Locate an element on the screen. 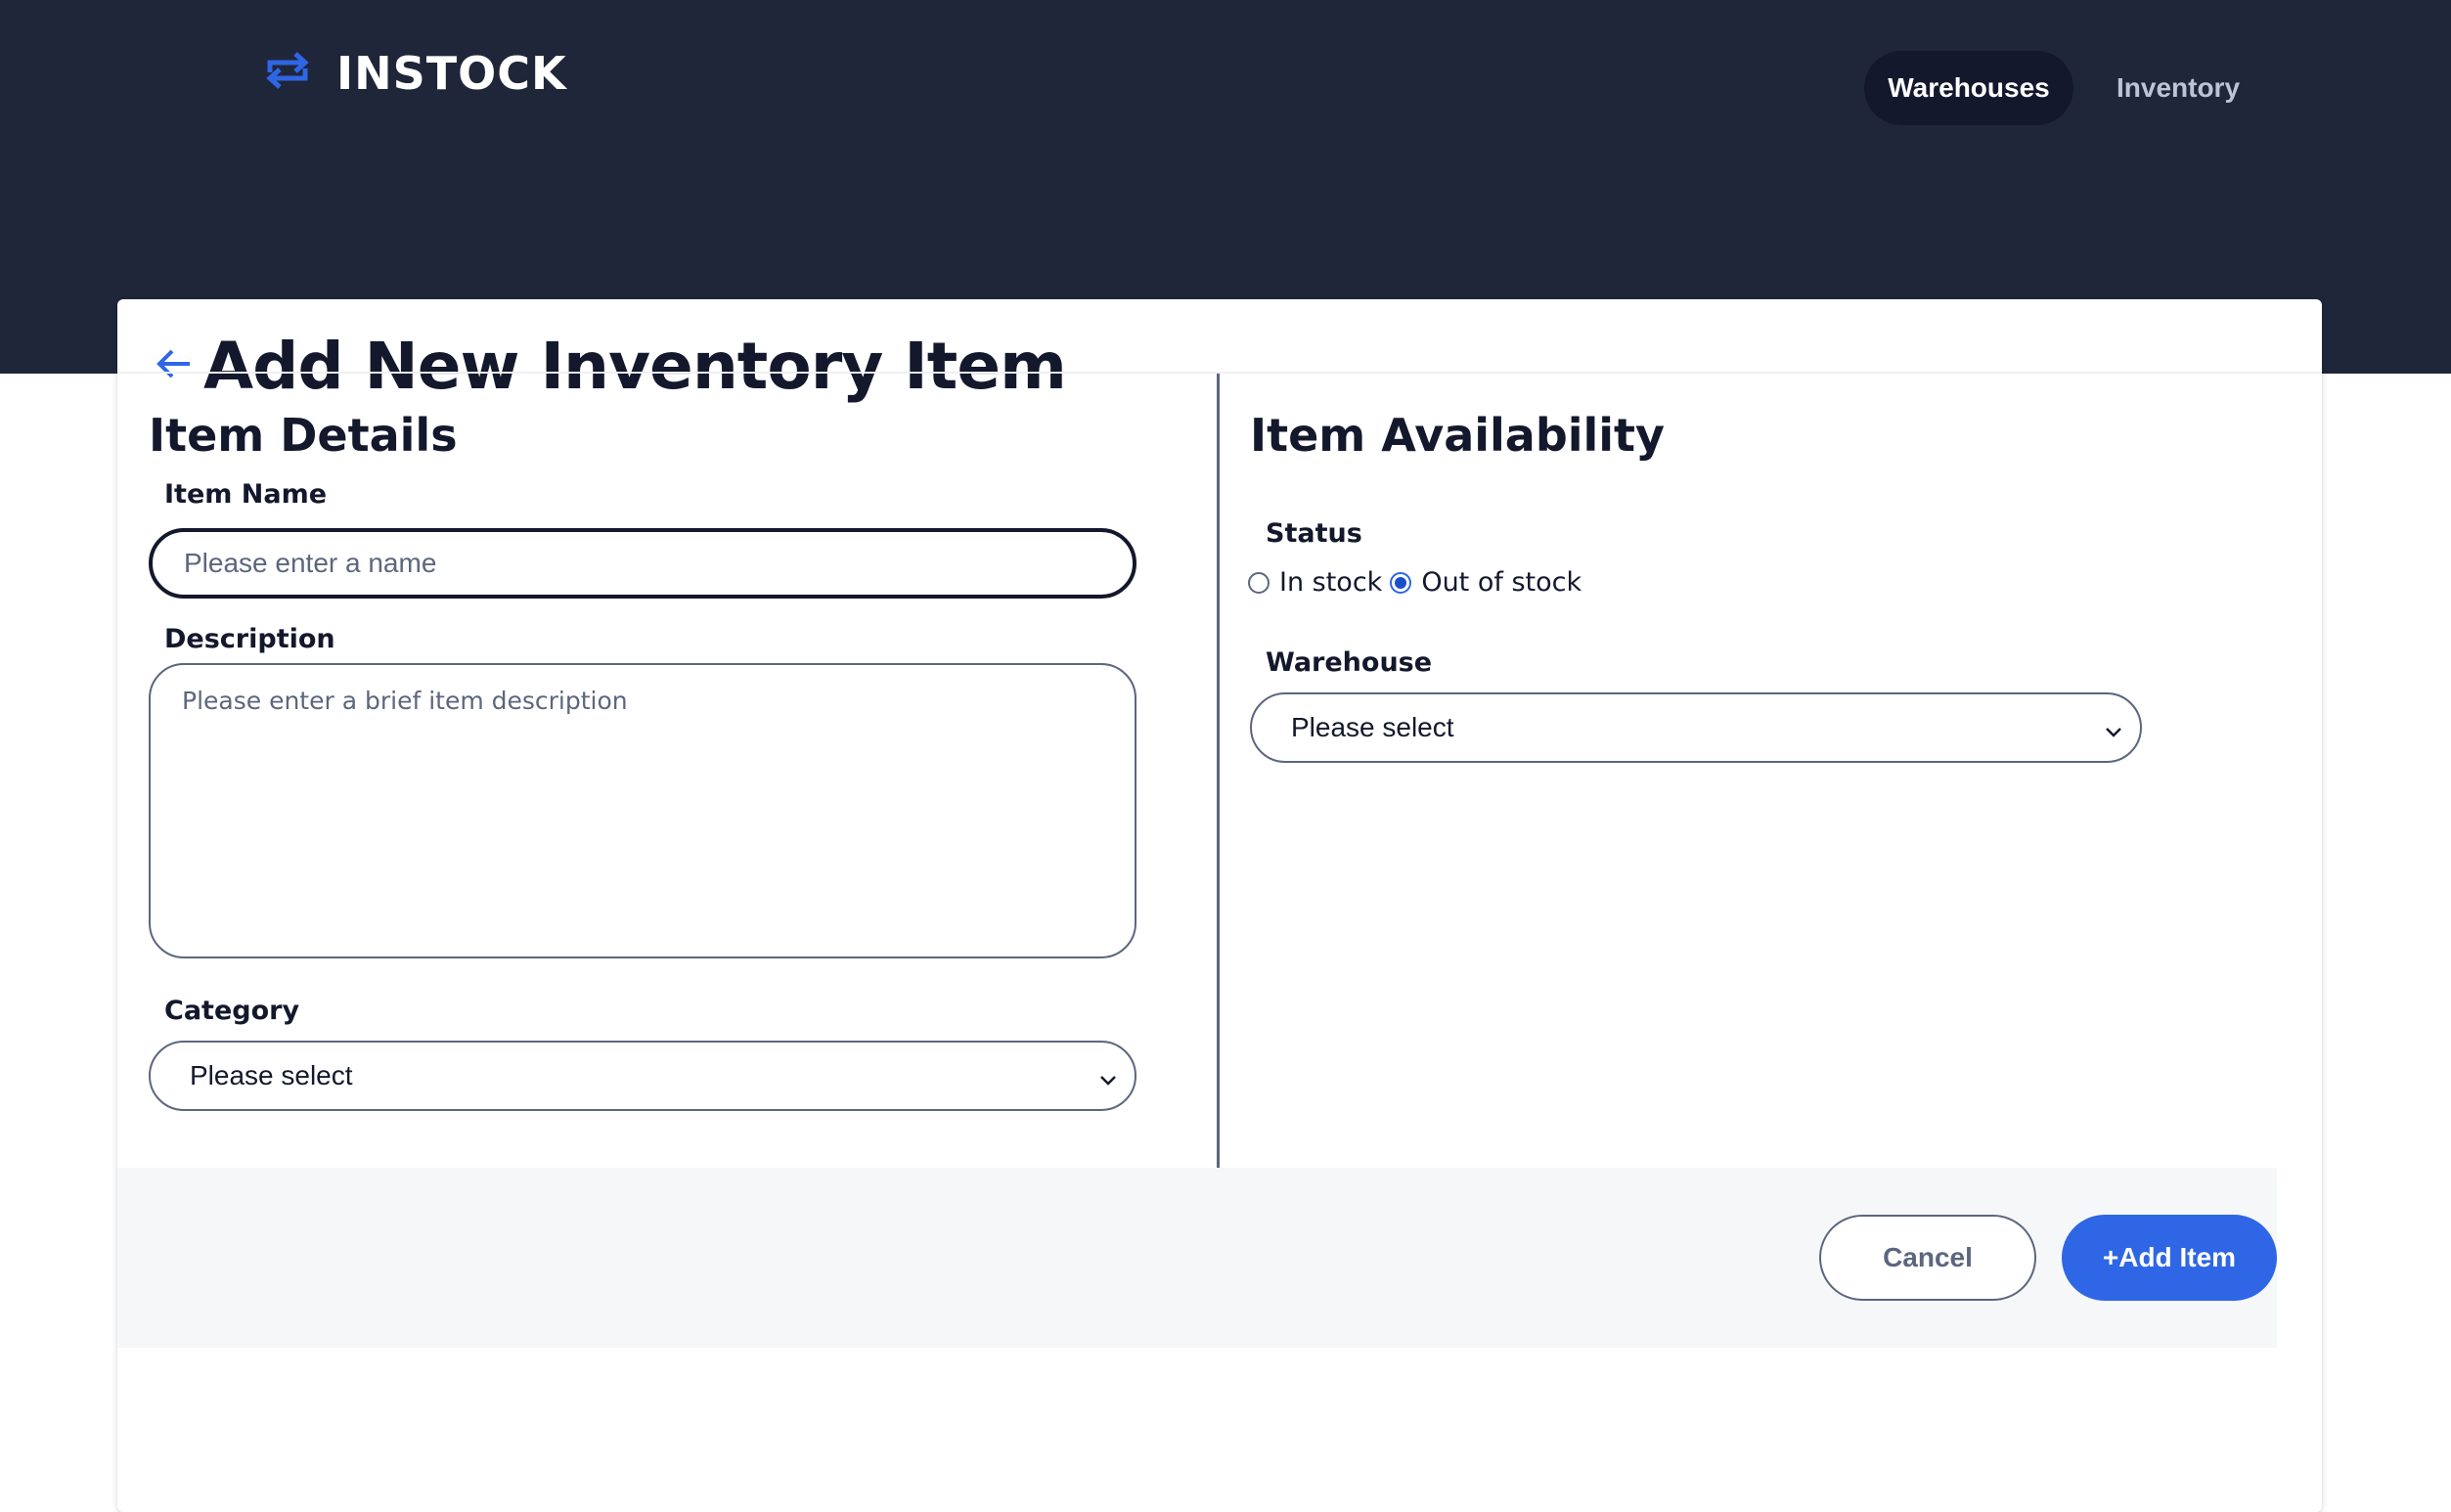 This screenshot has width=2451, height=1512. category-label: Category is located at coordinates (232, 1011).